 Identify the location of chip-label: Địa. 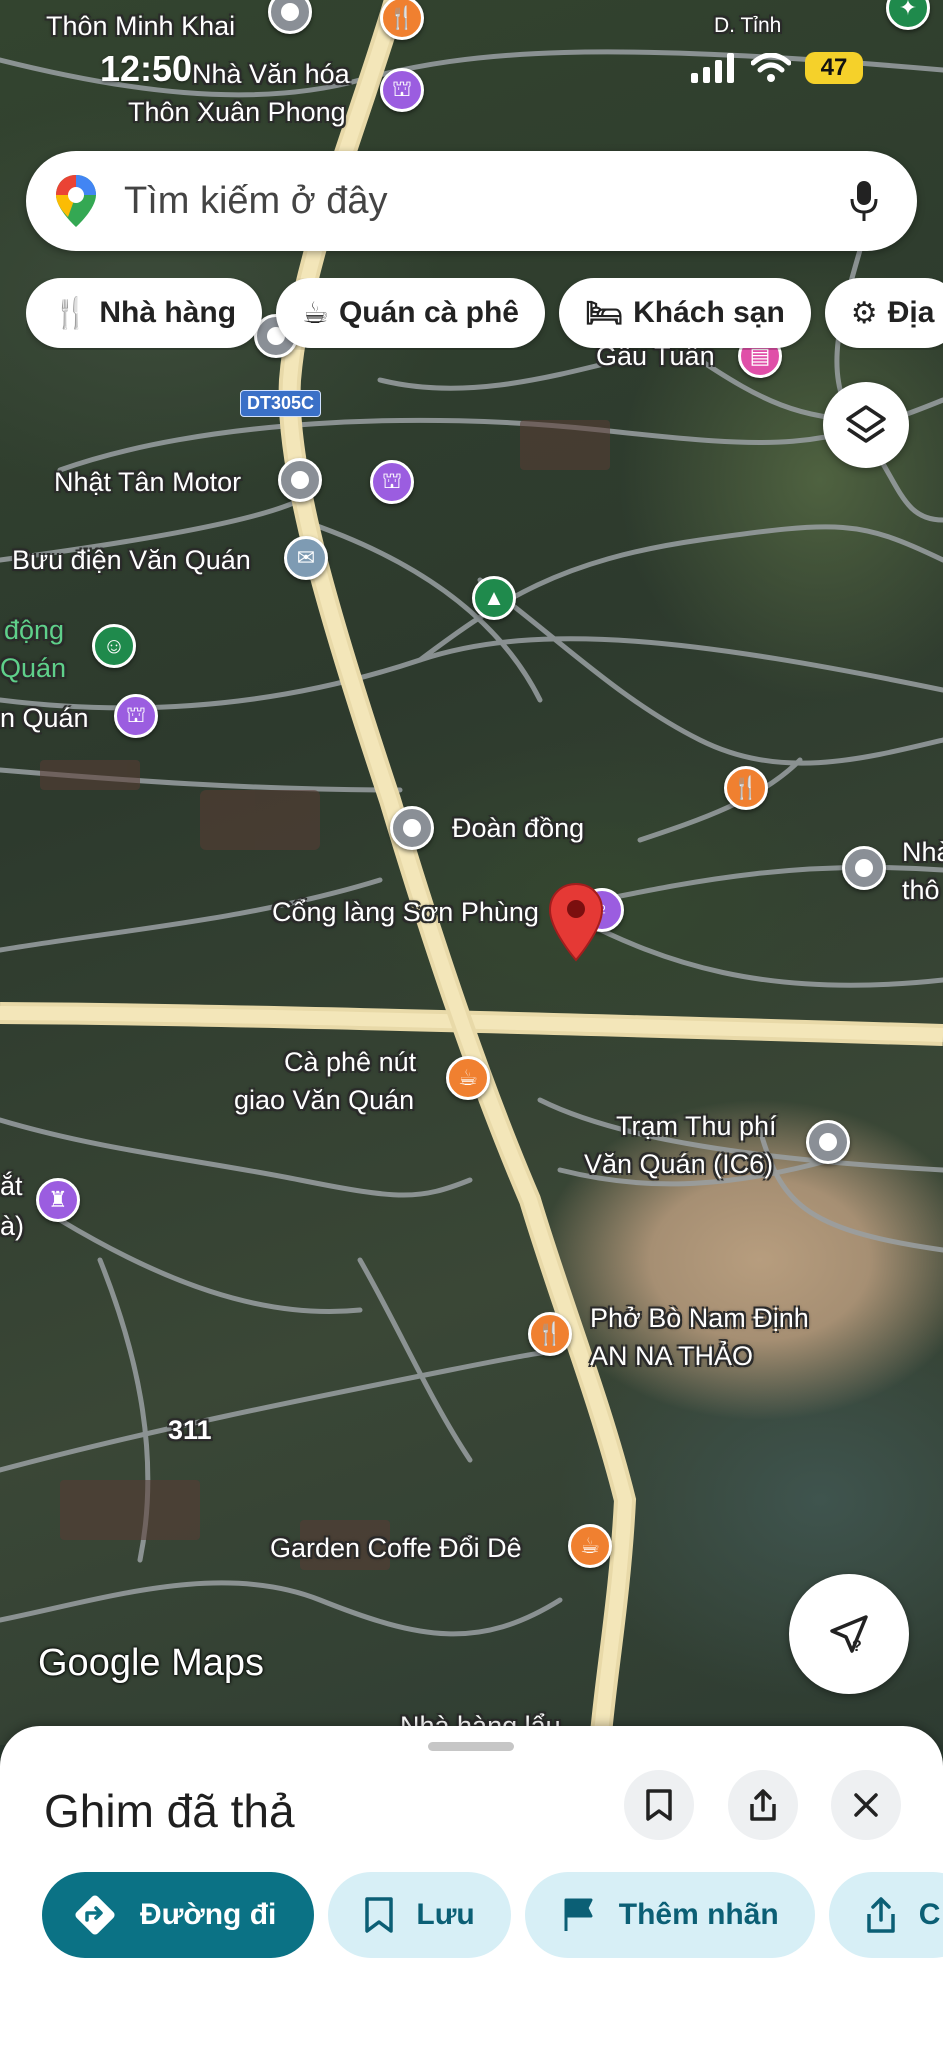
(911, 312).